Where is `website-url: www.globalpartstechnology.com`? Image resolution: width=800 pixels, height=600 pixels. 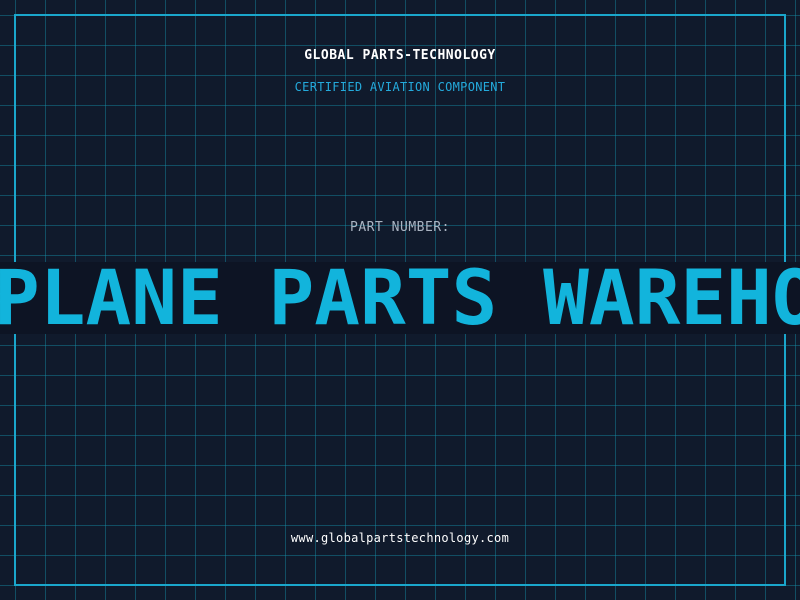
website-url: www.globalpartstechnology.com is located at coordinates (400, 538).